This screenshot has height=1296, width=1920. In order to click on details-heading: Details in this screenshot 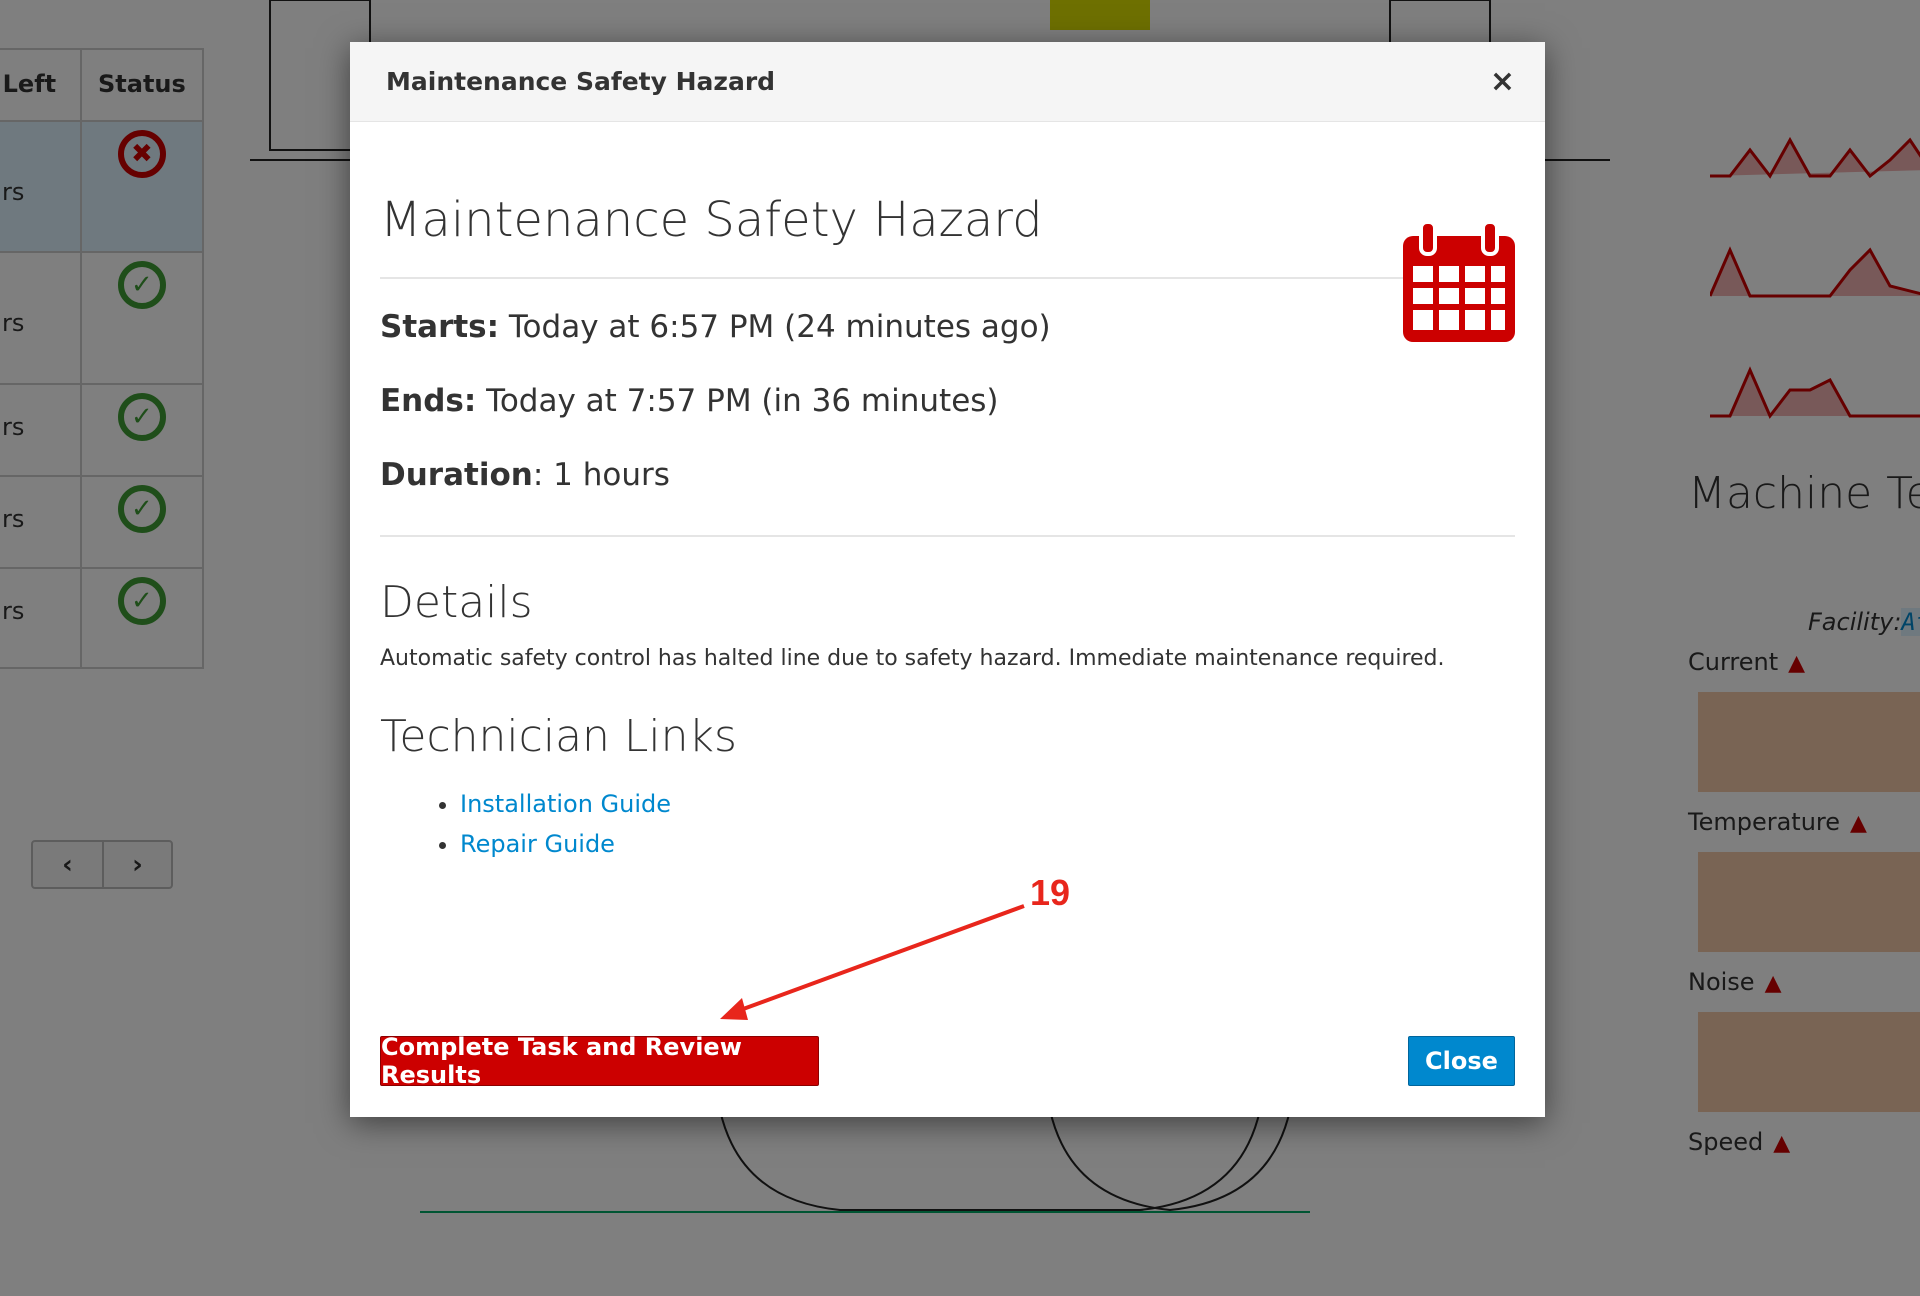, I will do `click(456, 602)`.